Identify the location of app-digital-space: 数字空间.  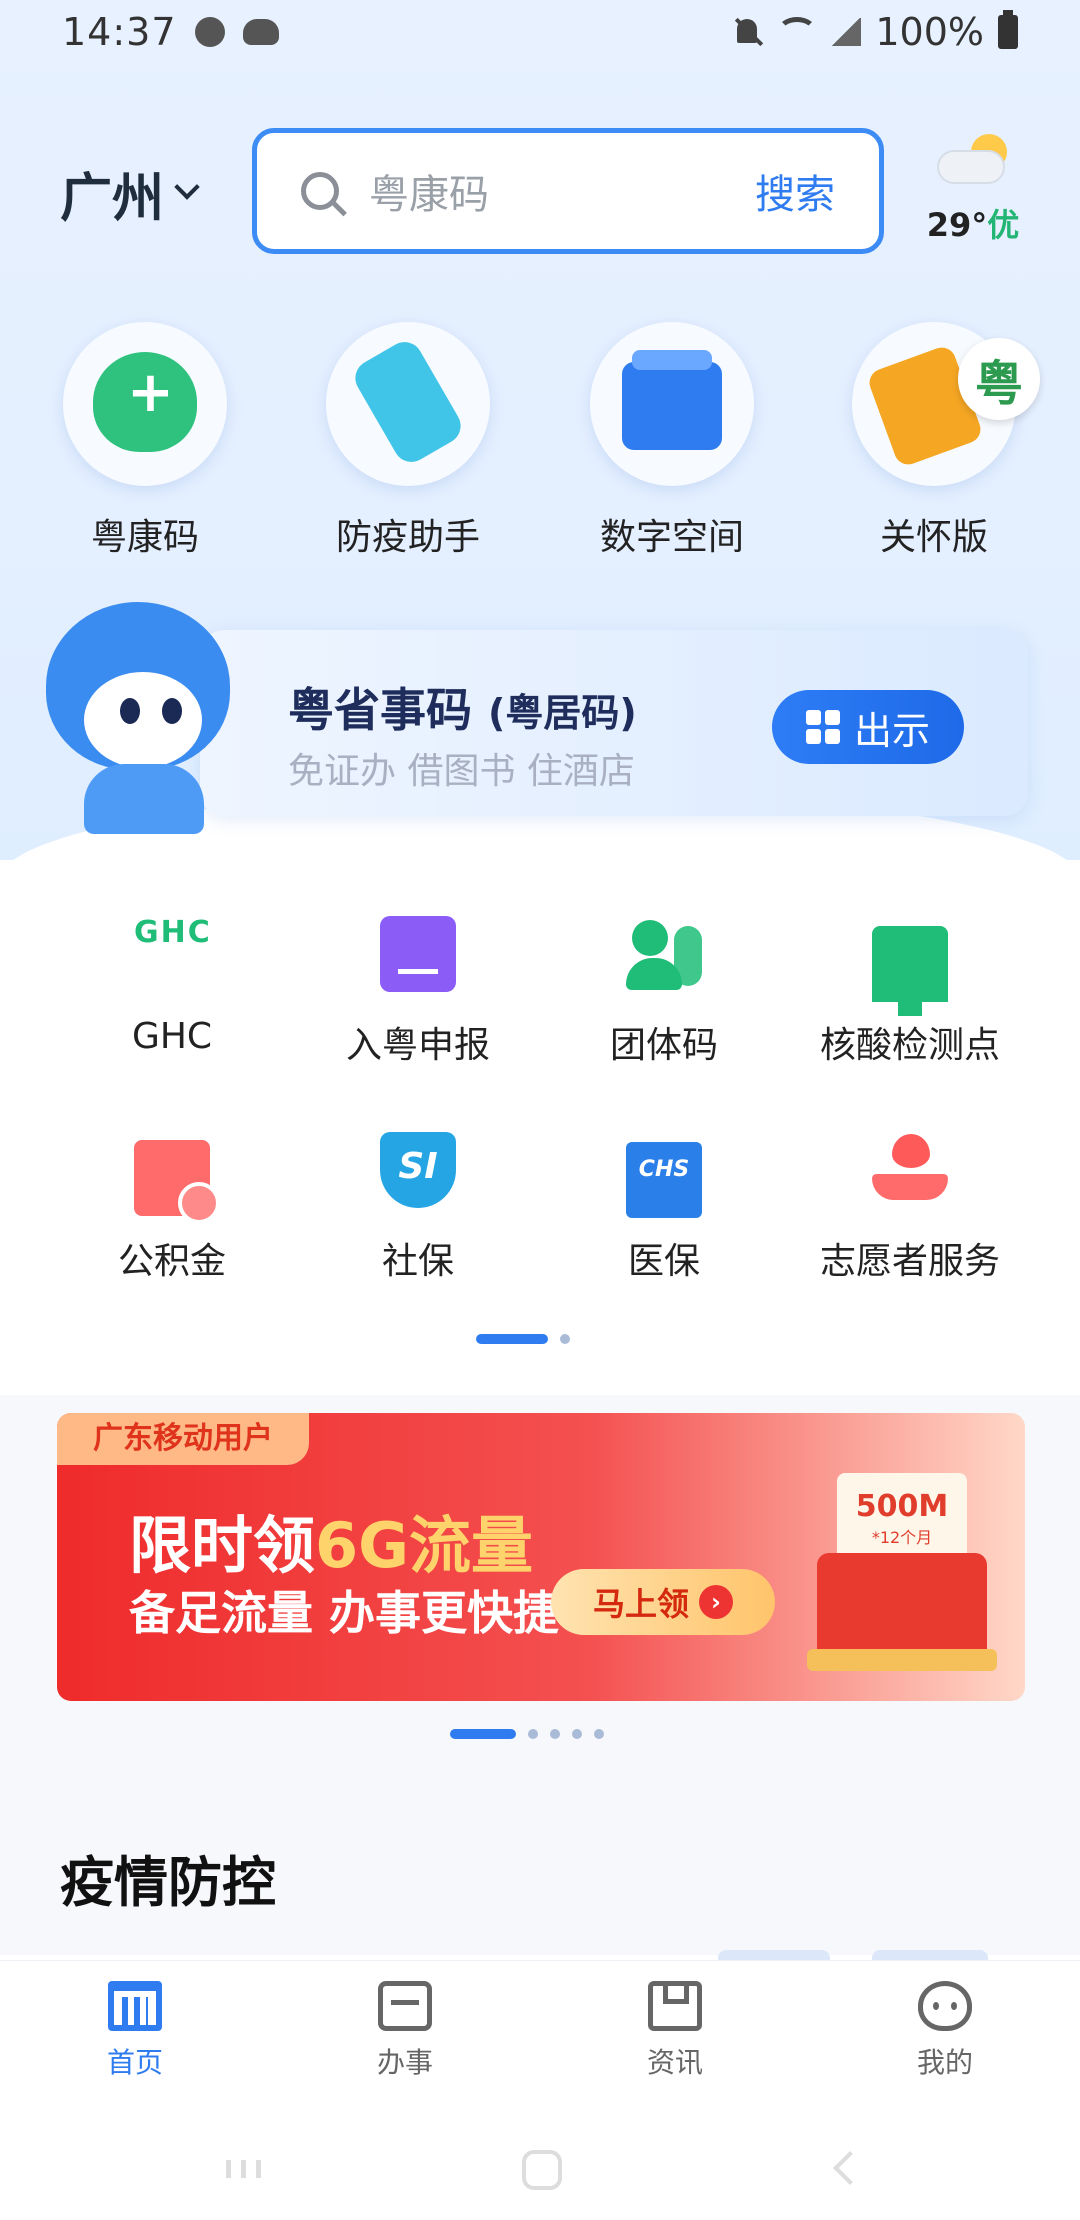
(672, 441).